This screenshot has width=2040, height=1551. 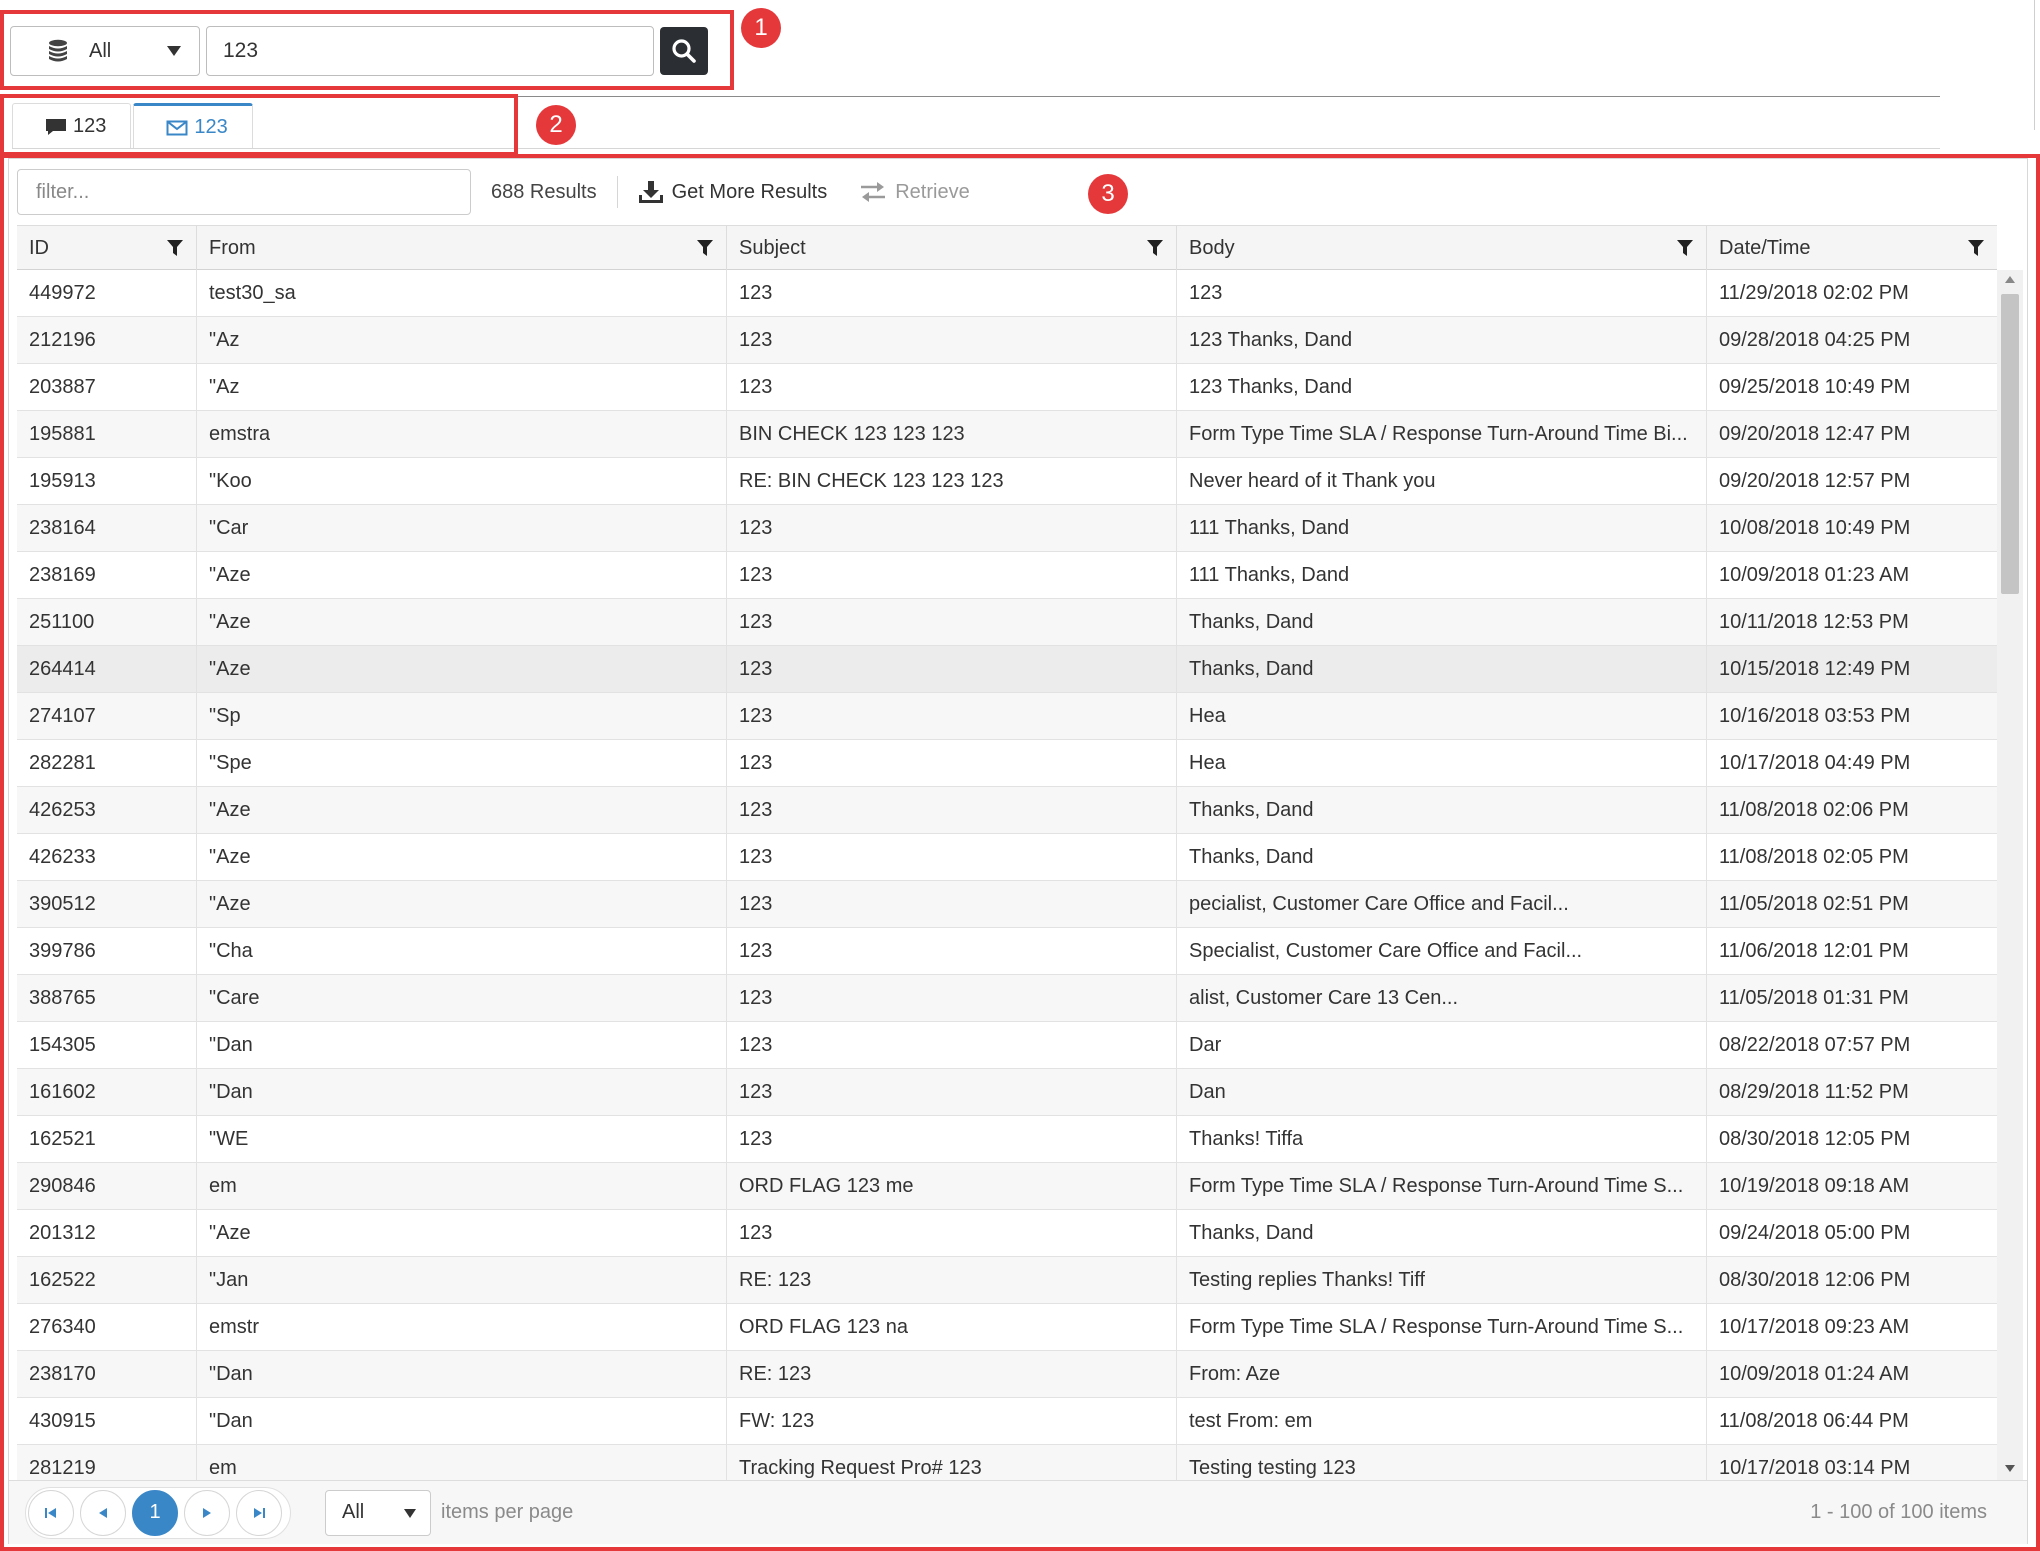 I want to click on callout-number: 3, so click(x=1108, y=193).